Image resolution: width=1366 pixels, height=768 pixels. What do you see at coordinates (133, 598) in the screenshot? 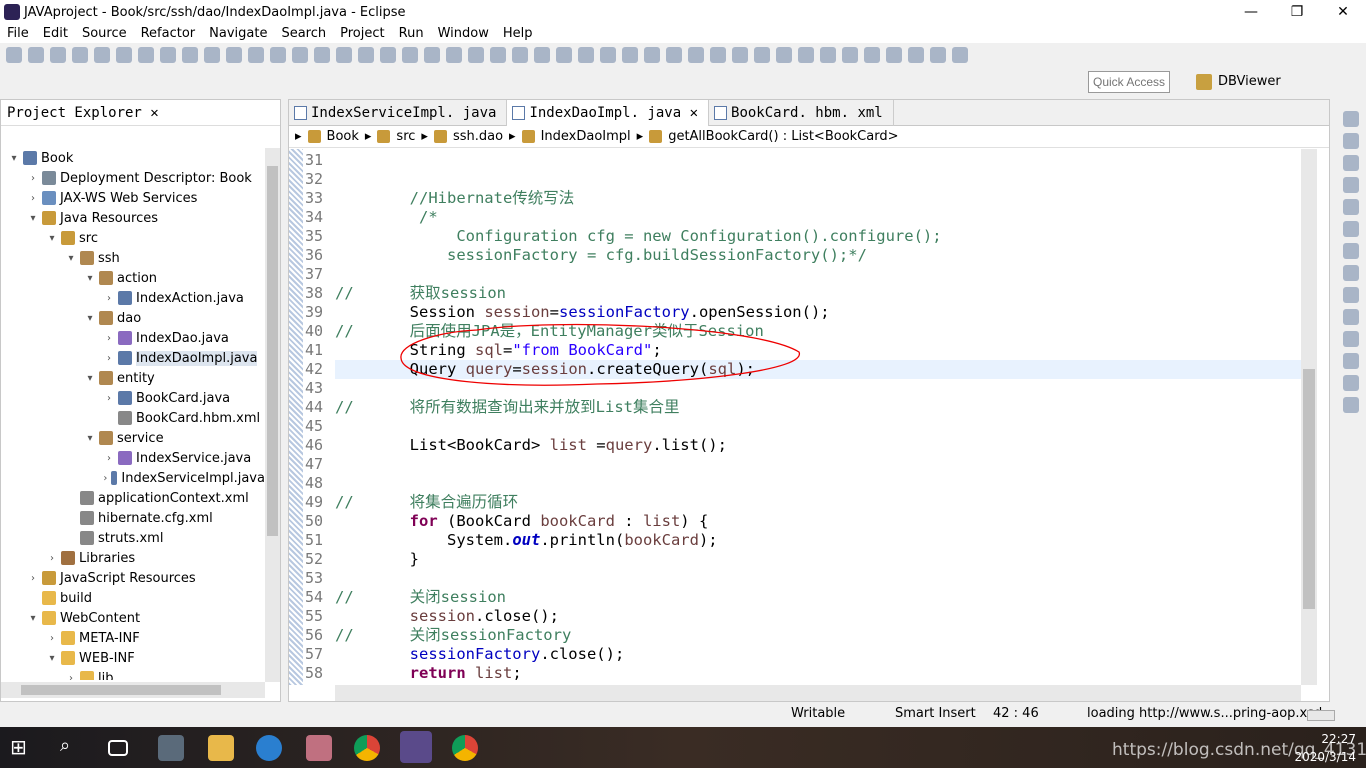
I see `tree-item: build` at bounding box center [133, 598].